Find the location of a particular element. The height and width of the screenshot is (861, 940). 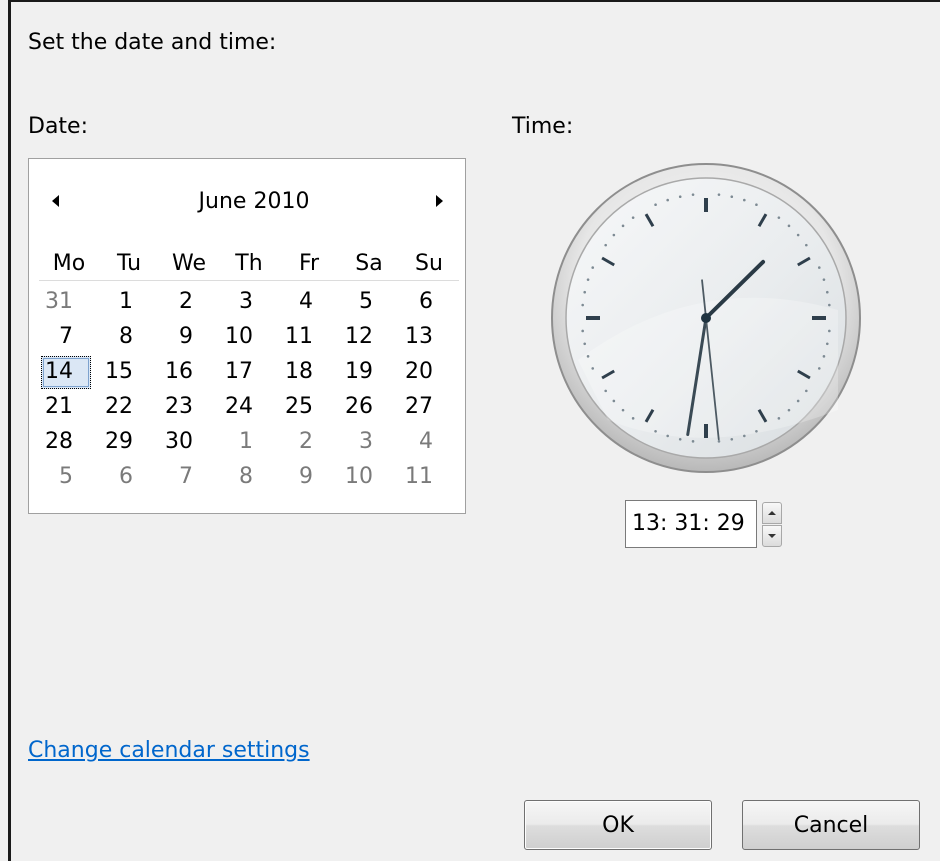

weekday-header: Tu is located at coordinates (129, 263).